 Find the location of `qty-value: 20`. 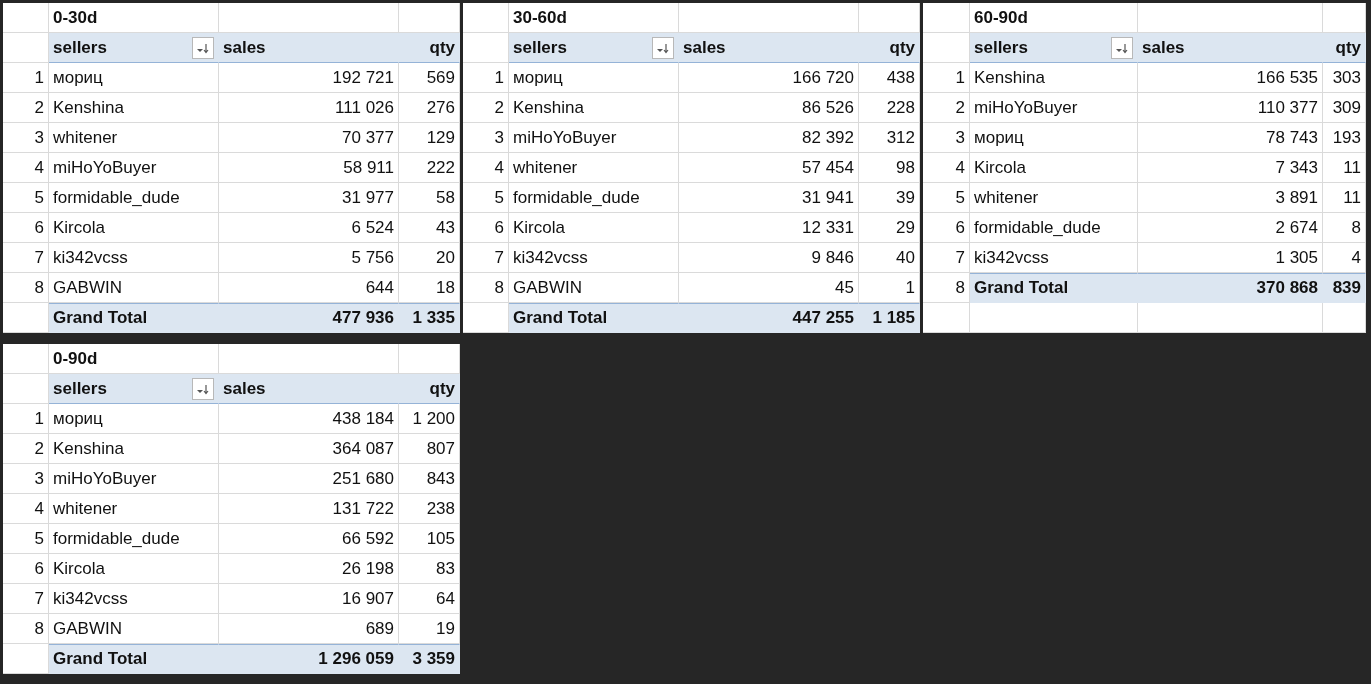

qty-value: 20 is located at coordinates (429, 258).